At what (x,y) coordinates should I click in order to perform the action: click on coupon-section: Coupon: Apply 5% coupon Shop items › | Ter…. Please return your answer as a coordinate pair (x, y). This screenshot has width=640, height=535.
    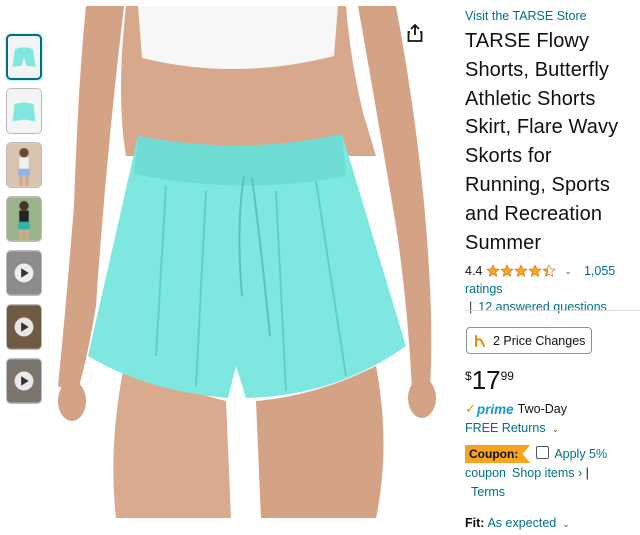
    Looking at the image, I should click on (551, 473).